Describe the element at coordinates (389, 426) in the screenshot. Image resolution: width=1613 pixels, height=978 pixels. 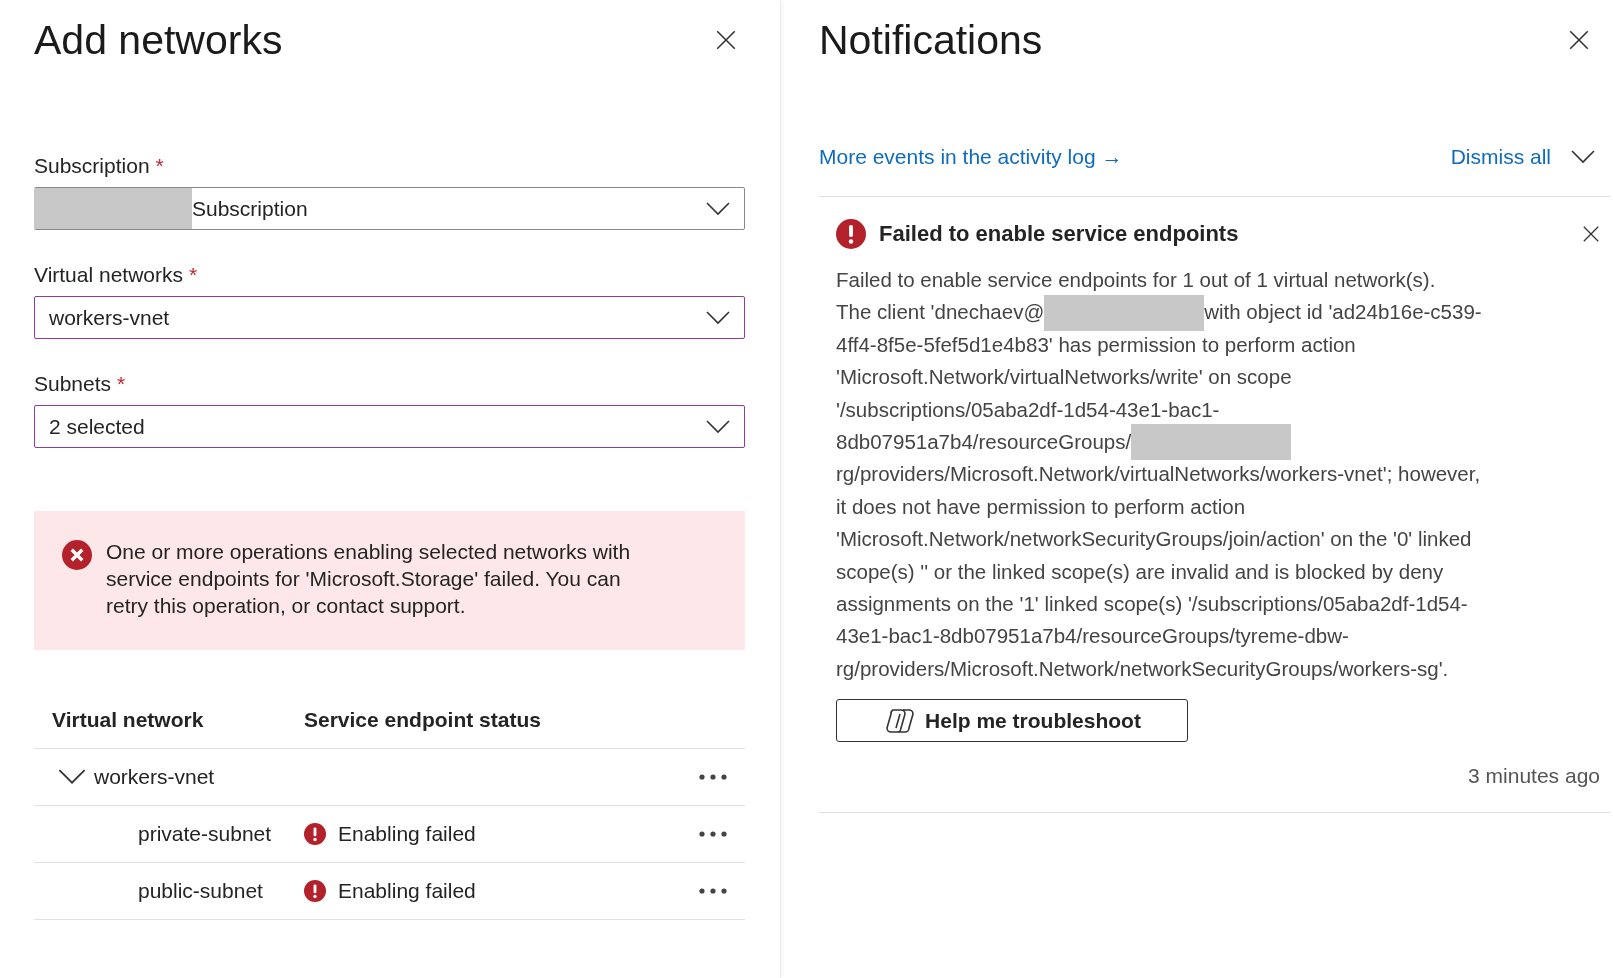
I see `dropdown-field: 2 selected` at that location.